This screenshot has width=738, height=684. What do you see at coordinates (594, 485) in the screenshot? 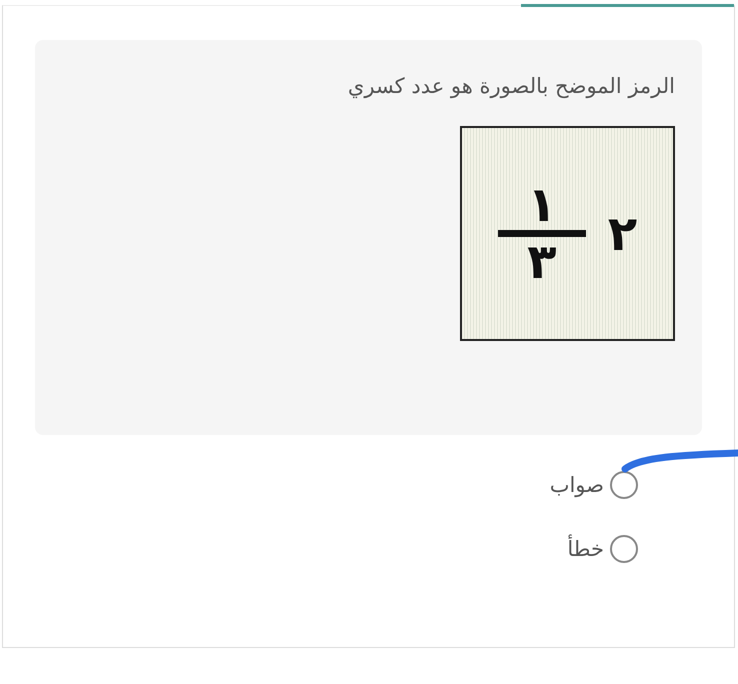
I see `answer-option: صواب` at bounding box center [594, 485].